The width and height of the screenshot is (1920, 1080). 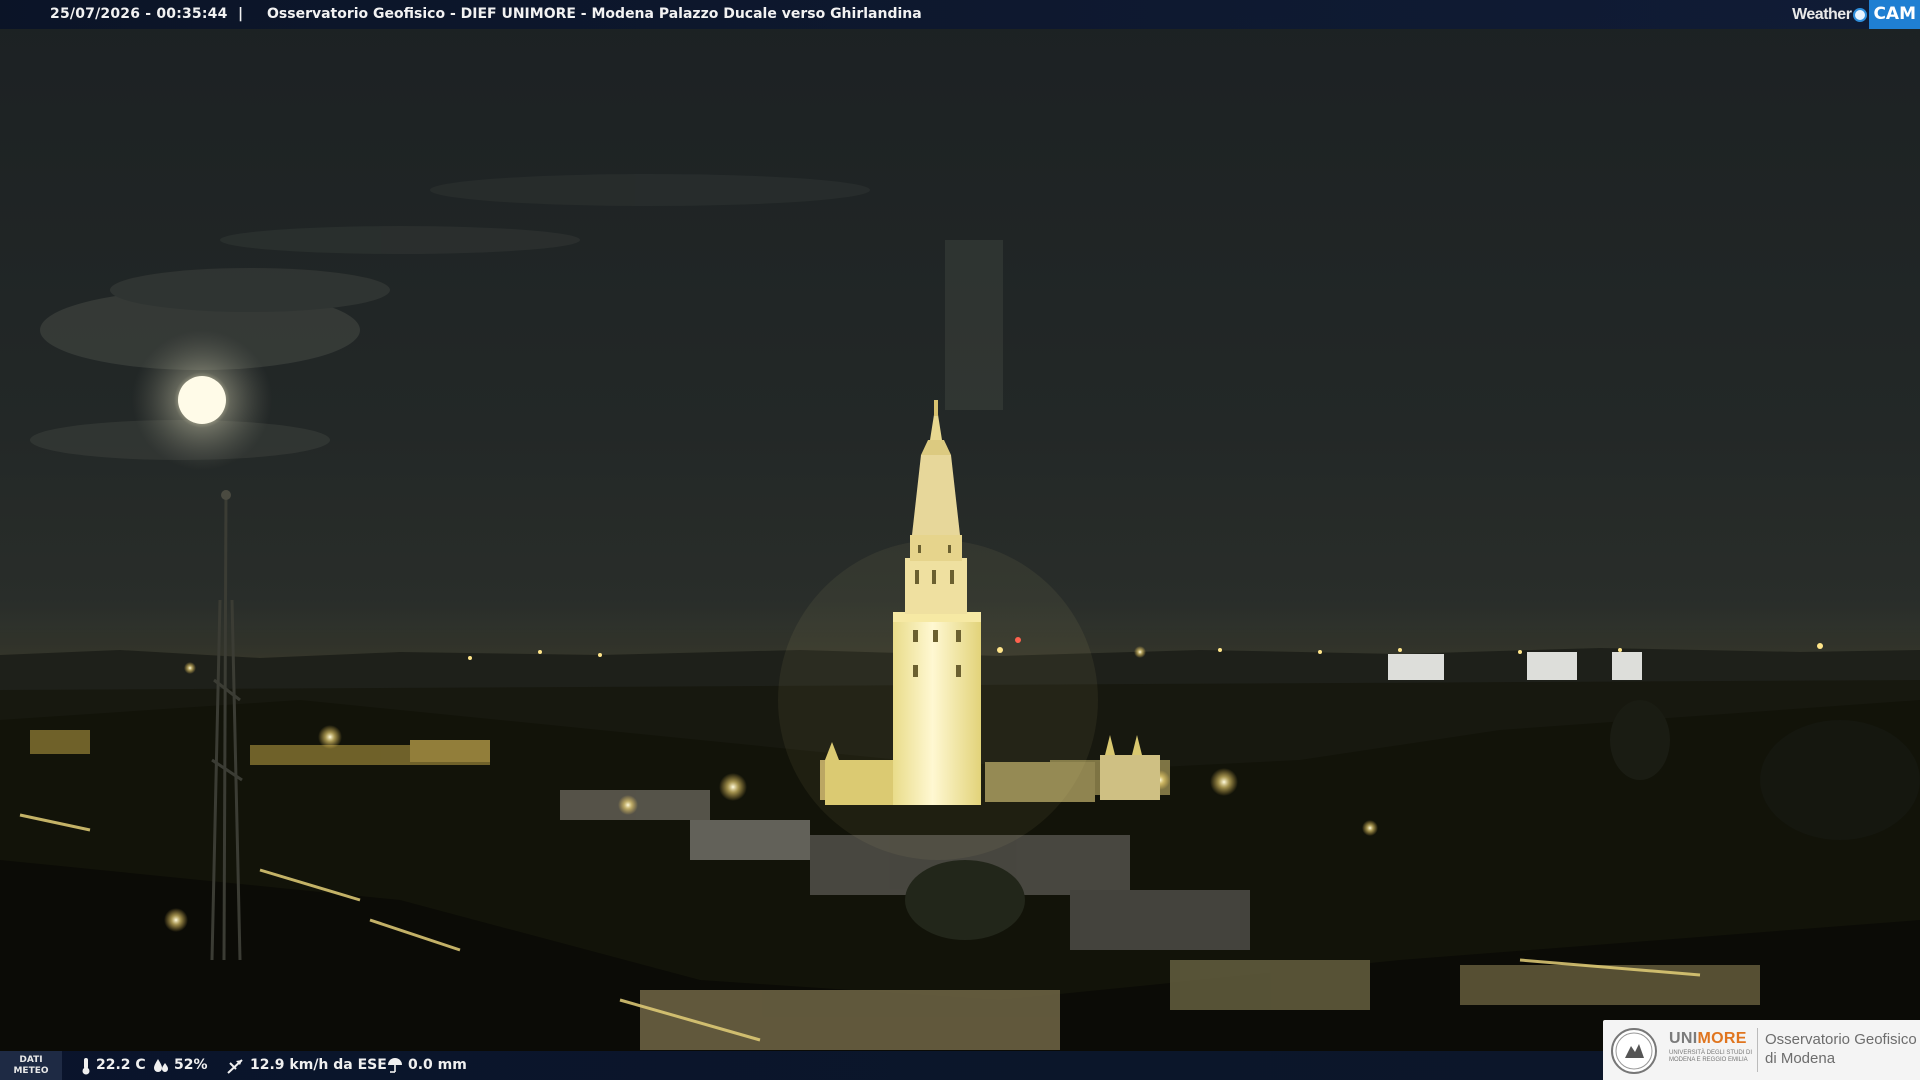 What do you see at coordinates (161, 1065) in the screenshot?
I see `humidity-drops-icon` at bounding box center [161, 1065].